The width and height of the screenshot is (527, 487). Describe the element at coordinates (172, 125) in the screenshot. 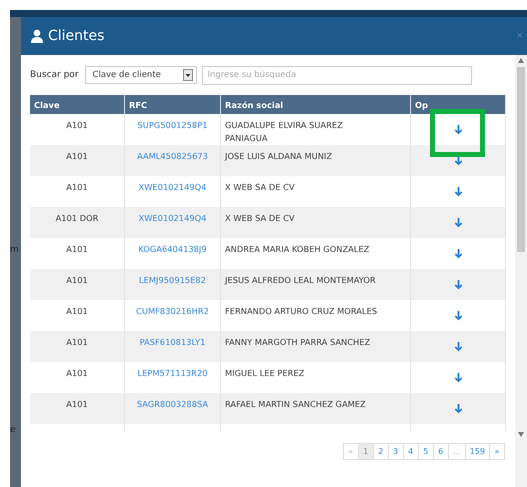

I see `rfc-link: SUPG5001258P1` at that location.